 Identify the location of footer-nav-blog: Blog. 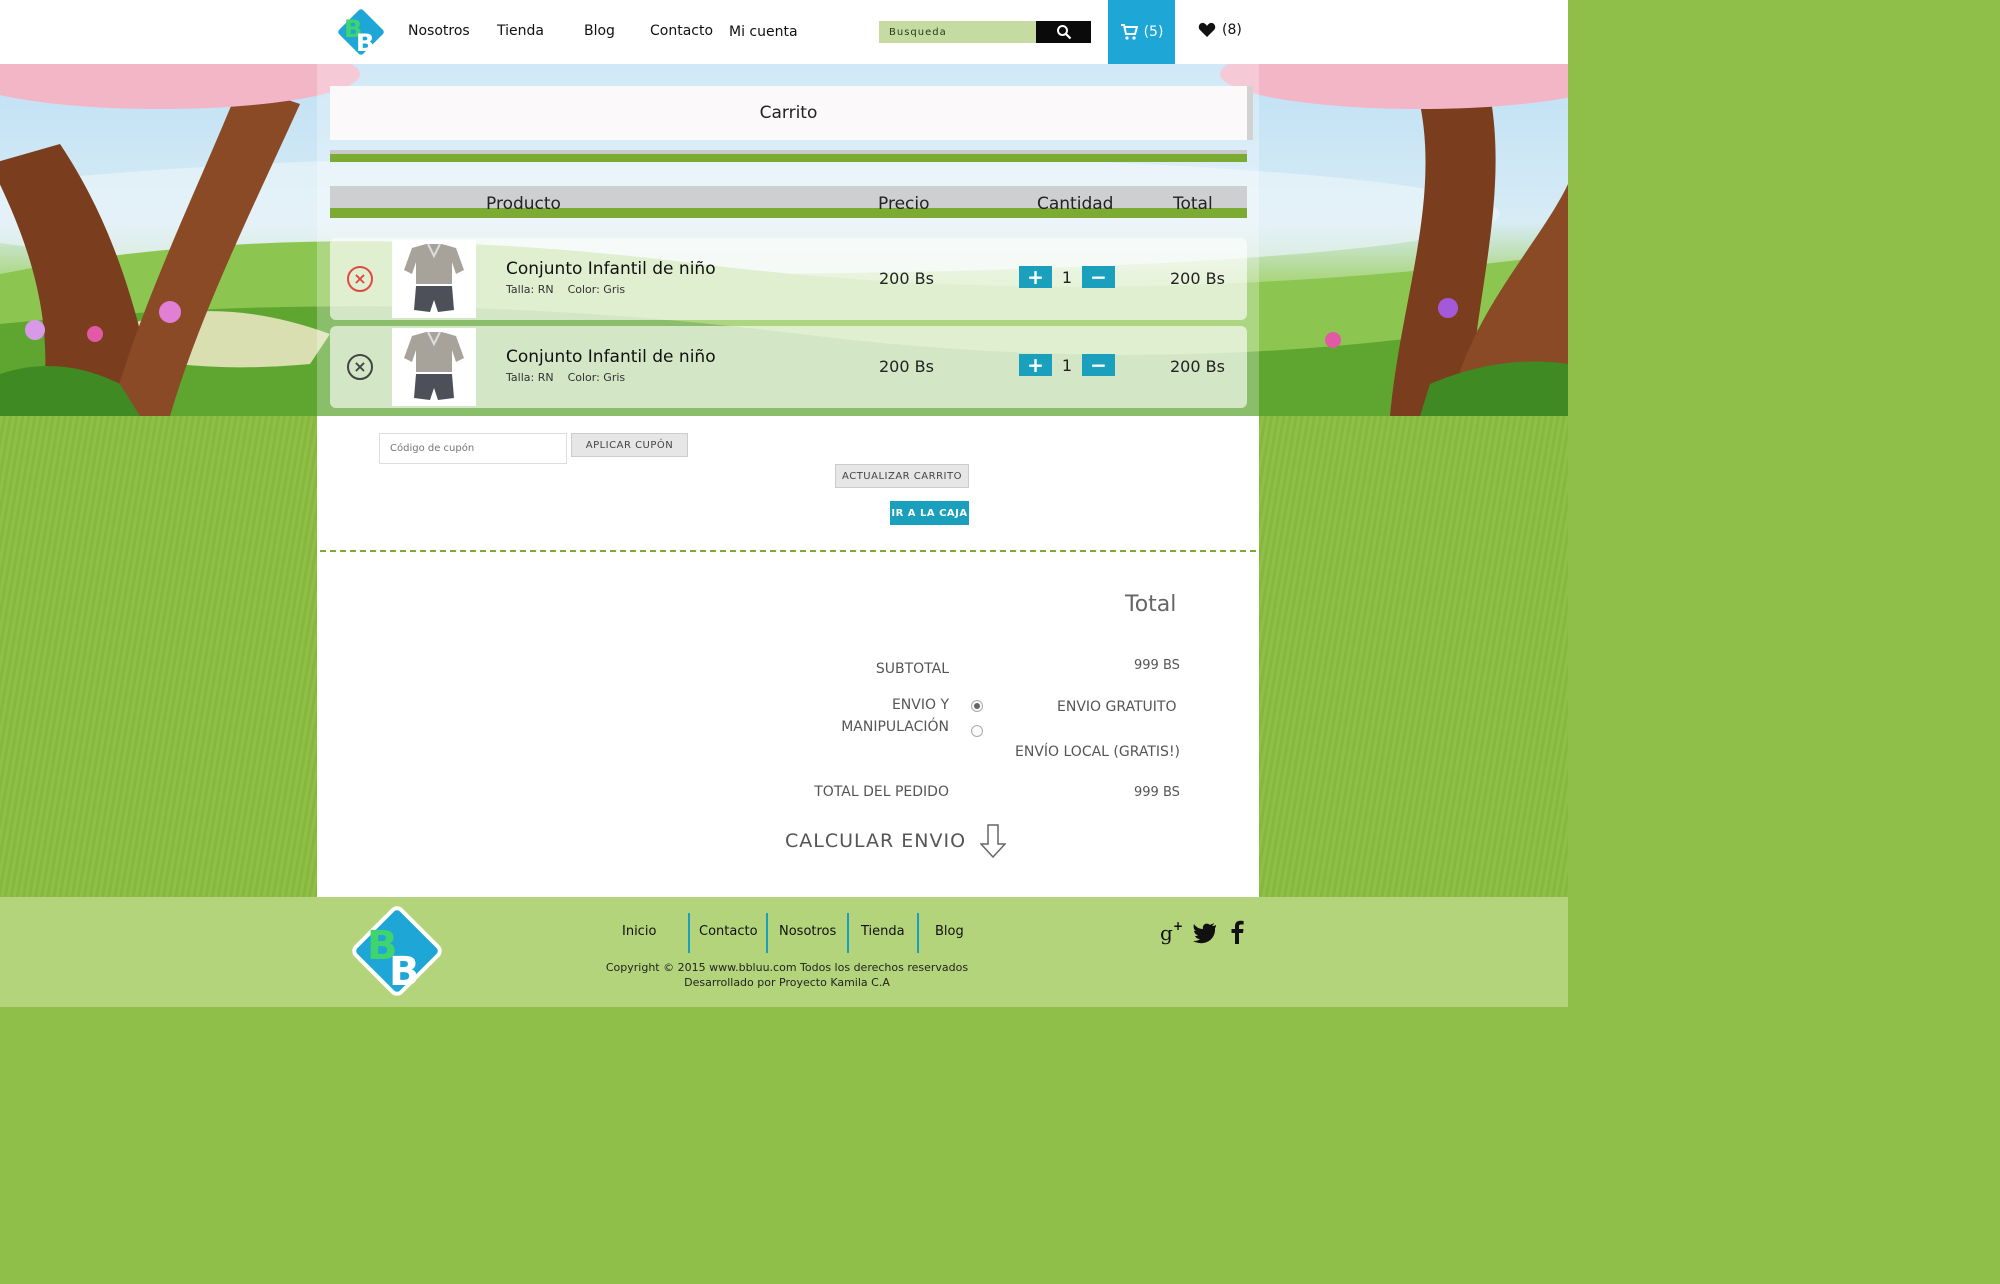
(949, 931).